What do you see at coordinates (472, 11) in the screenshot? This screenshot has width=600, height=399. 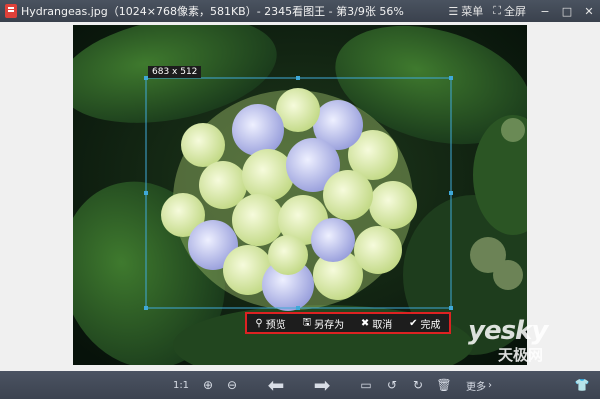 I see `menu-label: 菜单` at bounding box center [472, 11].